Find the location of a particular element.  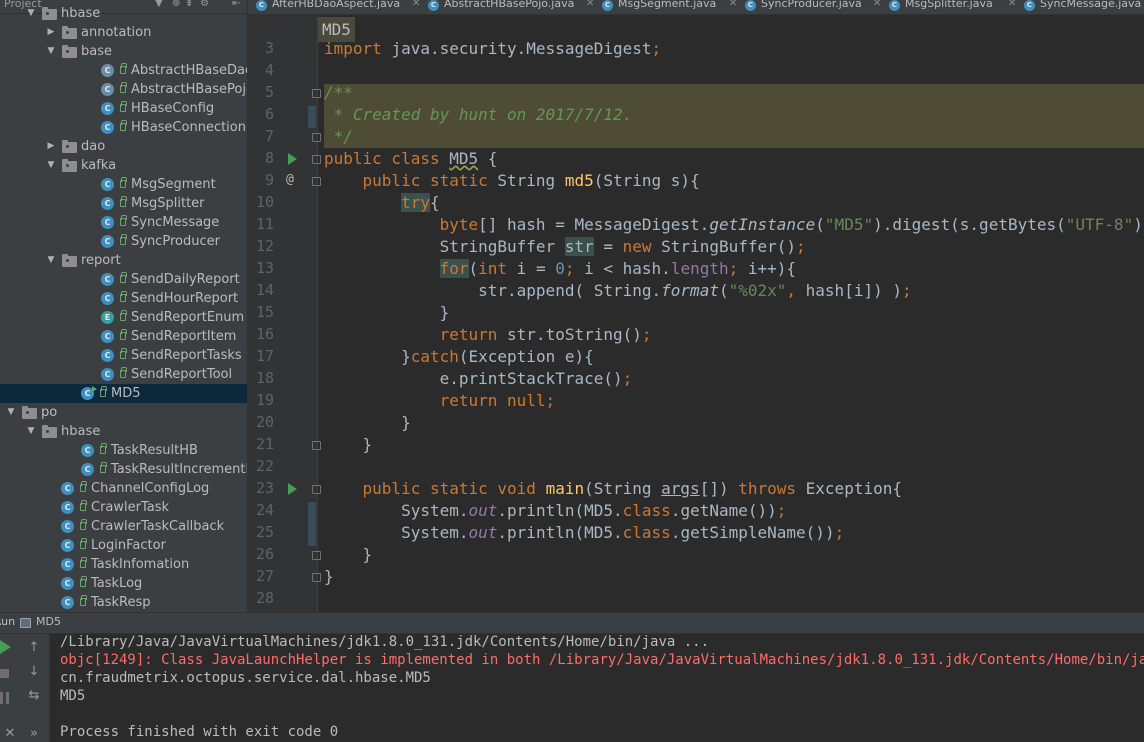

code-line: return null; is located at coordinates (440, 401).